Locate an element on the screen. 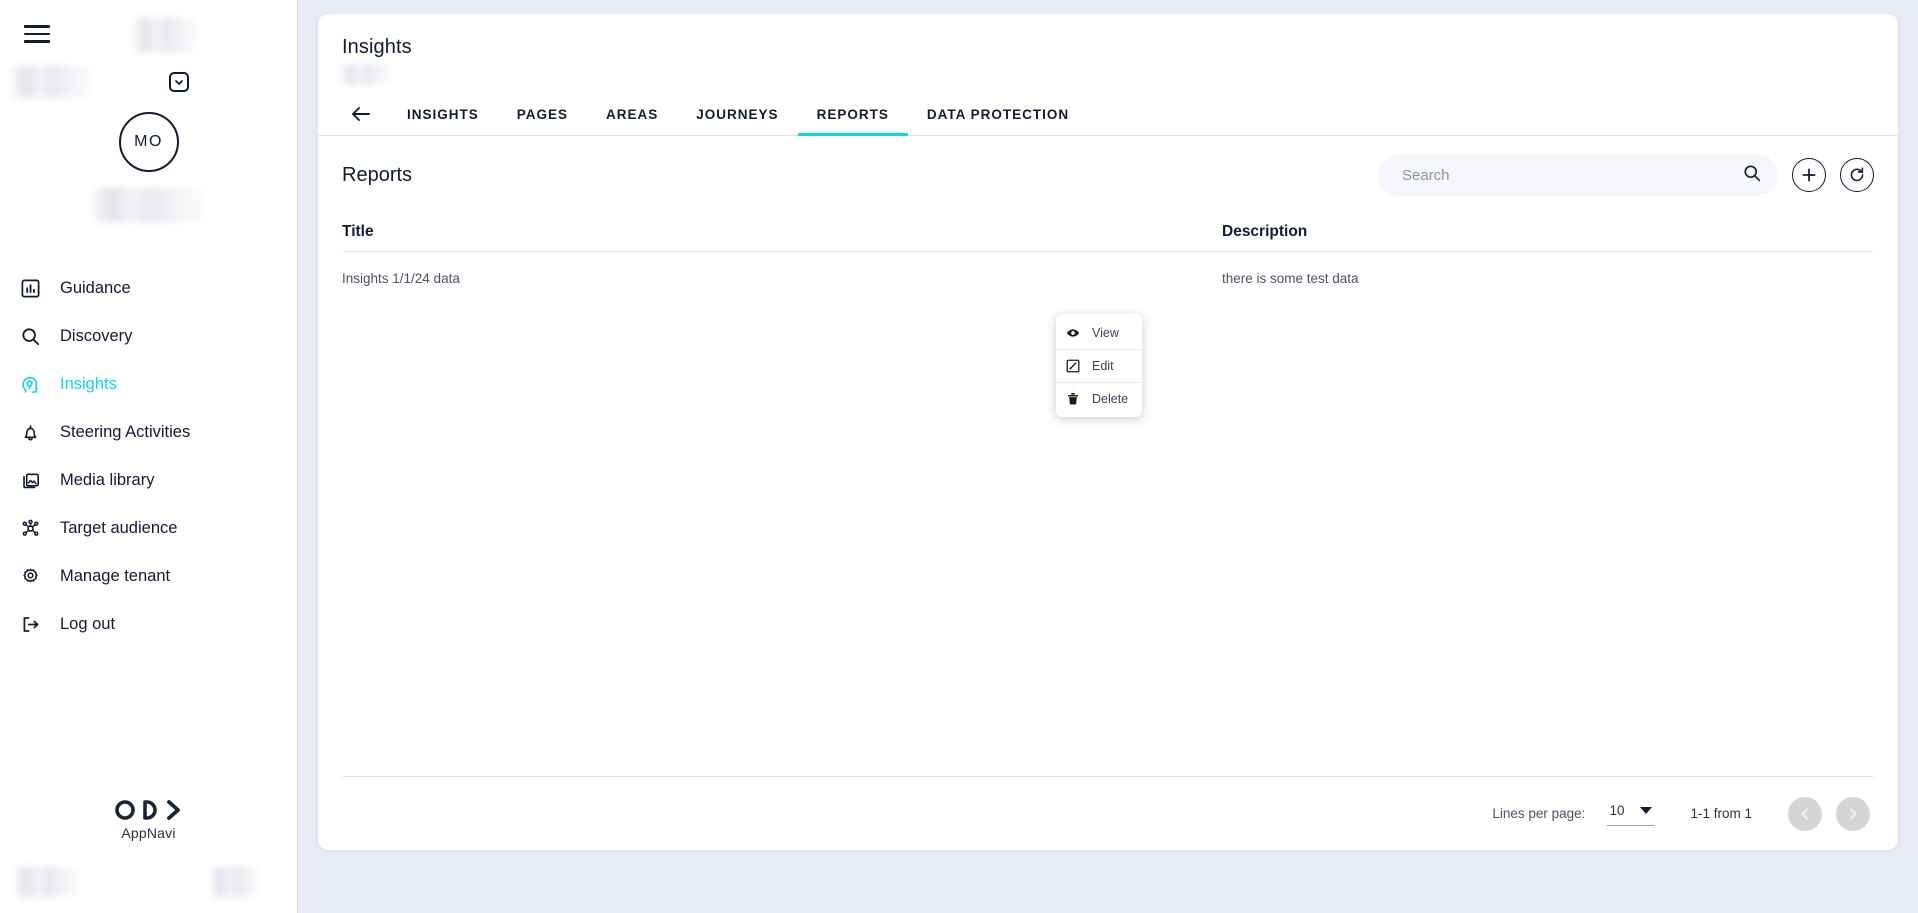  refresh-button is located at coordinates (1857, 175).